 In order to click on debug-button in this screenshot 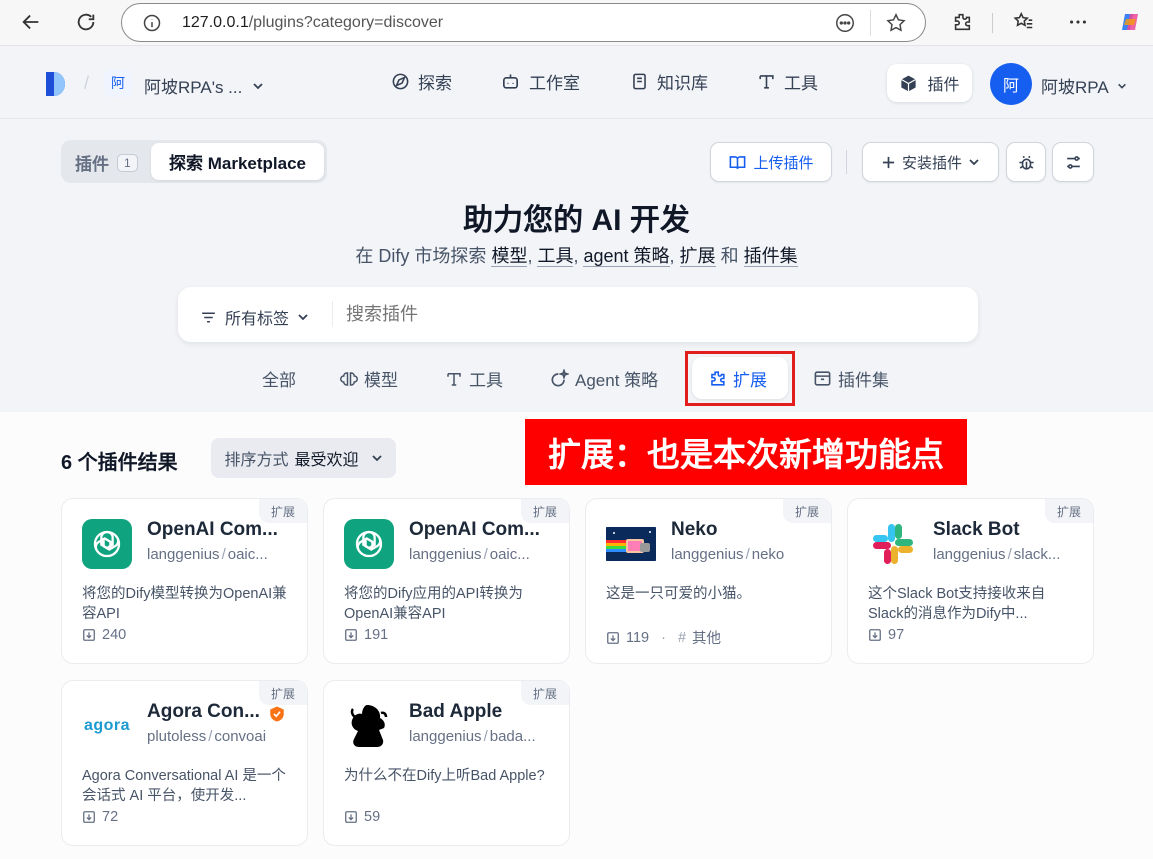, I will do `click(1026, 162)`.